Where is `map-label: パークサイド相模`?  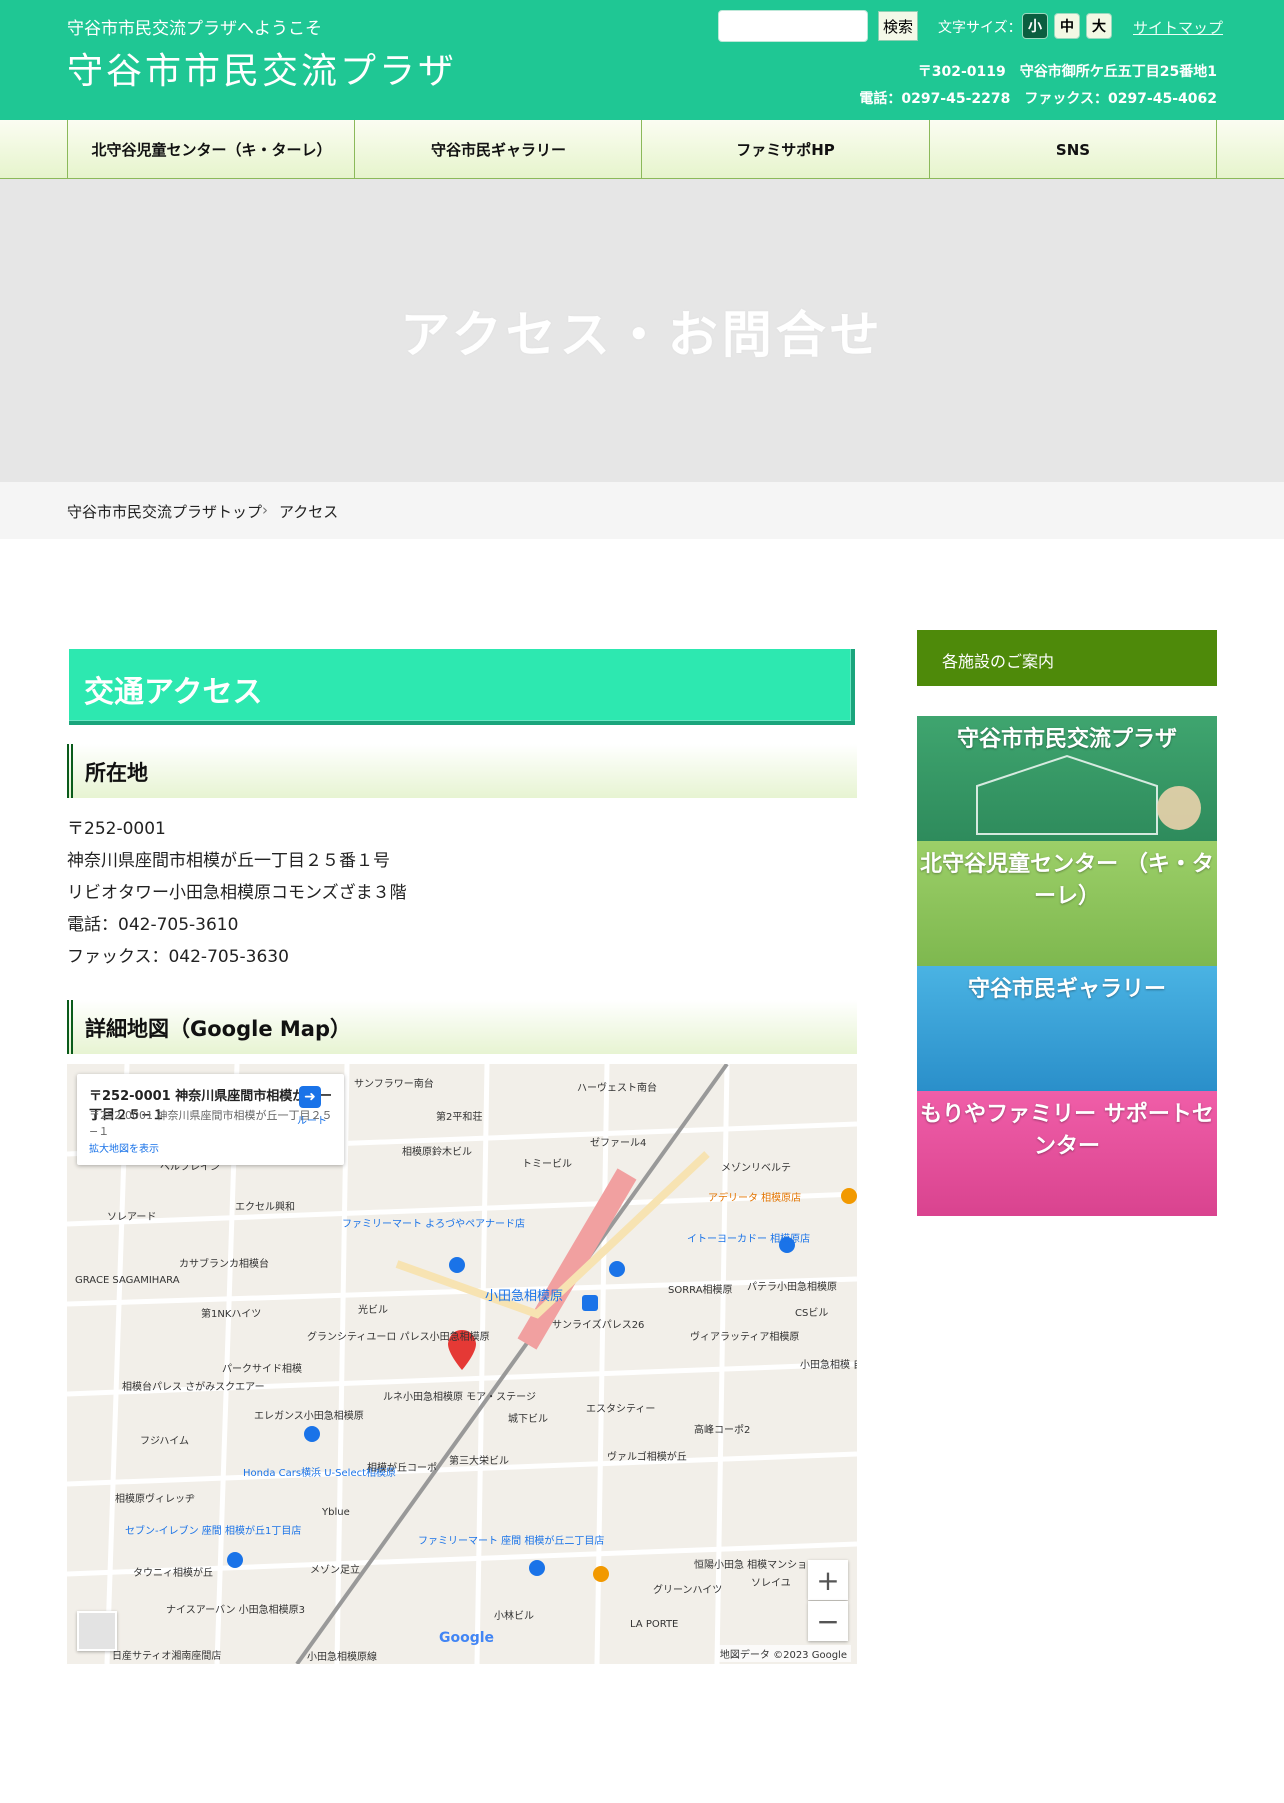 map-label: パークサイド相模 is located at coordinates (262, 1368).